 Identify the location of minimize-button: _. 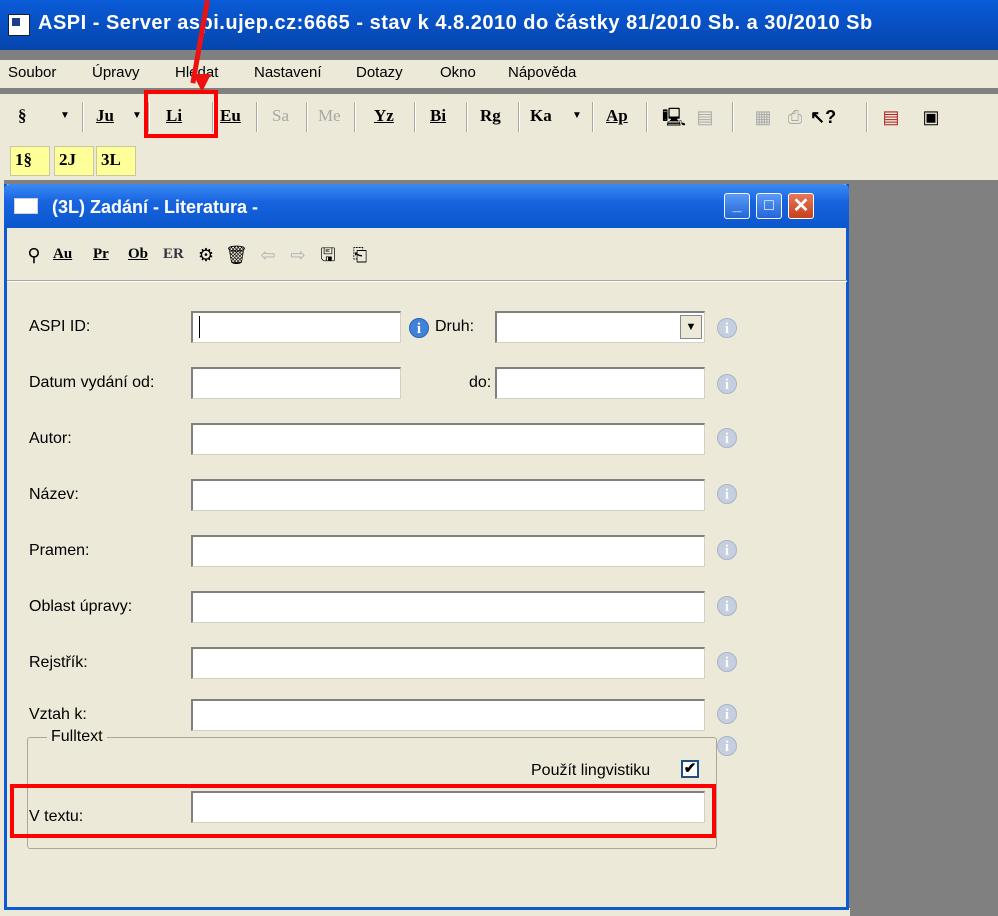
(737, 206).